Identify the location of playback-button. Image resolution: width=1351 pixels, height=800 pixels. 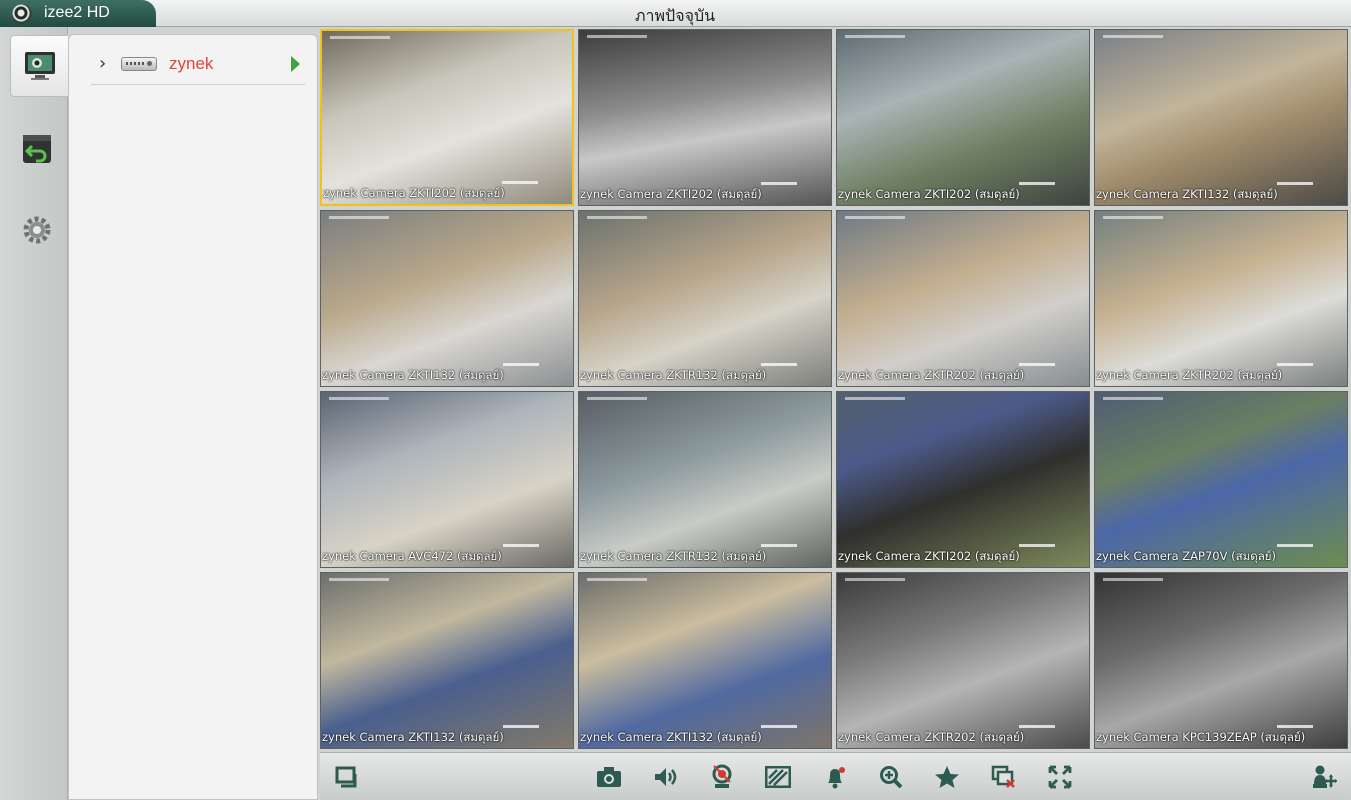
(37, 150).